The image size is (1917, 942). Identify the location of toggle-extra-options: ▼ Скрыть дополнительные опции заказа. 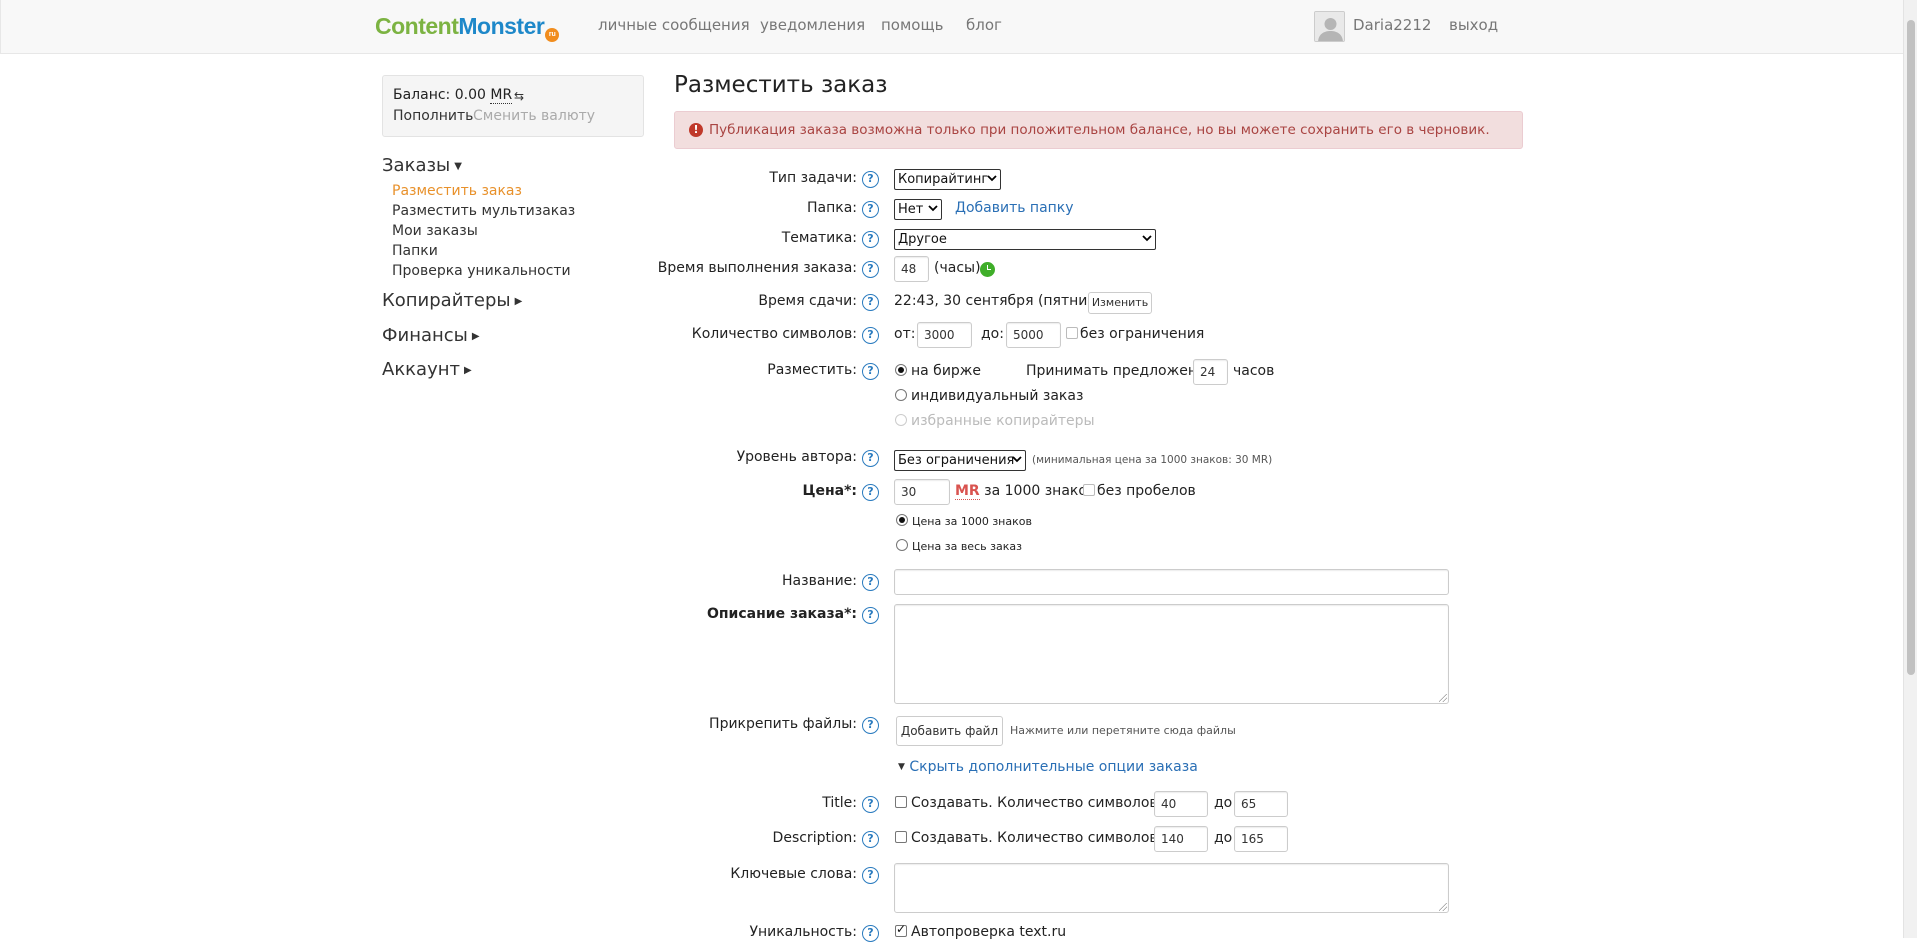
(1048, 767).